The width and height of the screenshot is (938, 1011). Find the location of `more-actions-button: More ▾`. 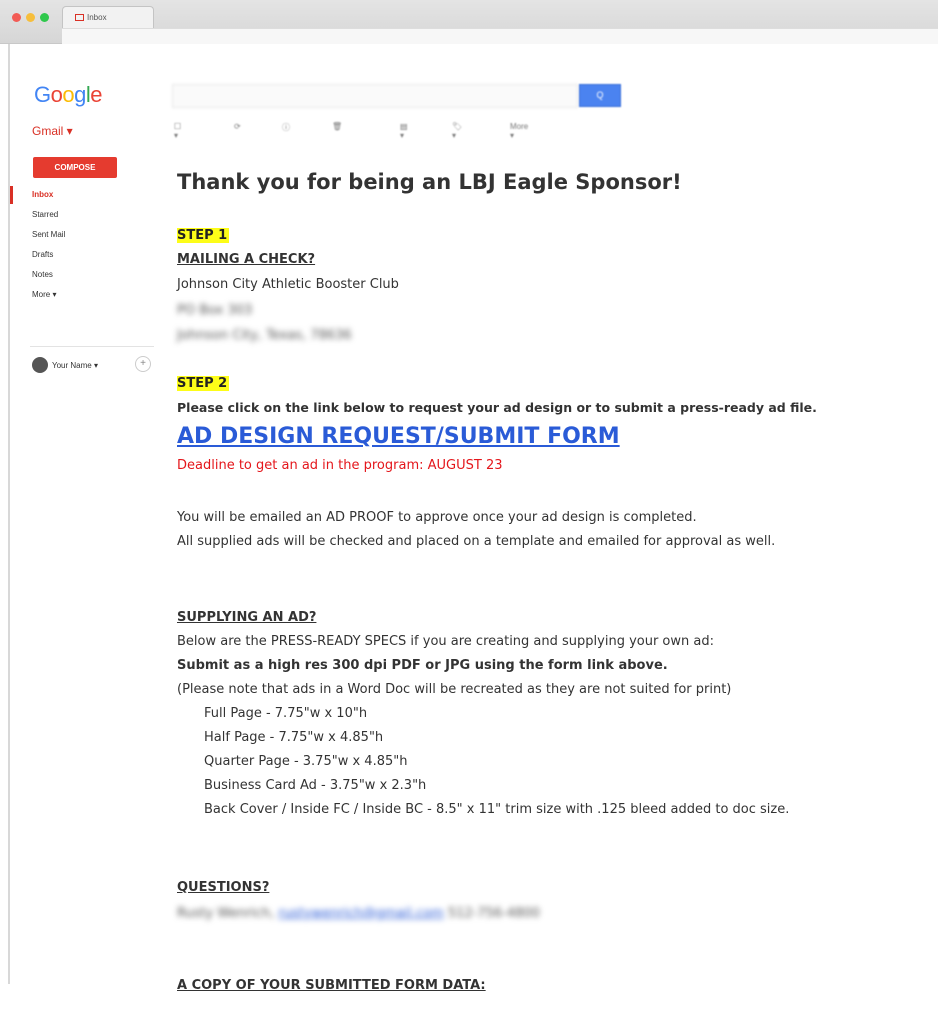

more-actions-button: More ▾ is located at coordinates (519, 131).